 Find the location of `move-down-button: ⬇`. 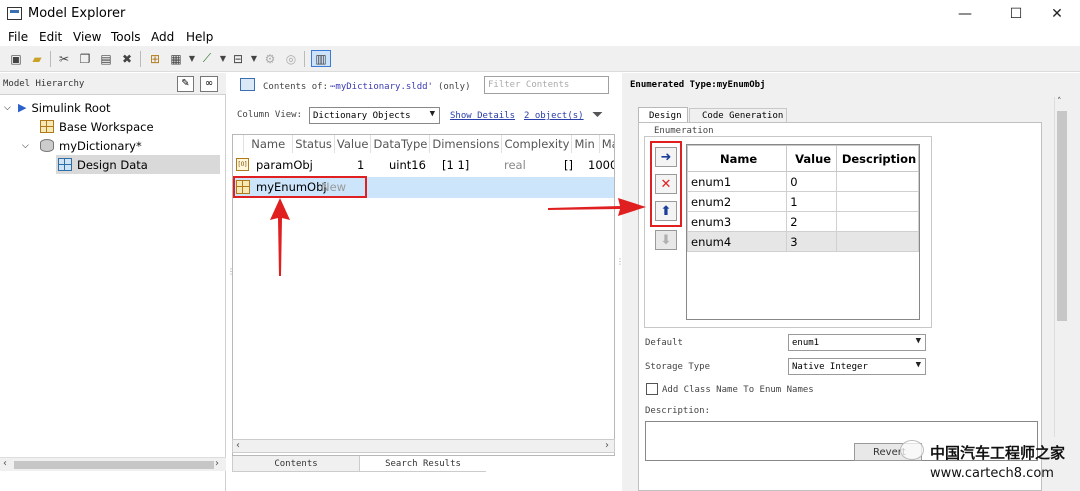

move-down-button: ⬇ is located at coordinates (666, 240).